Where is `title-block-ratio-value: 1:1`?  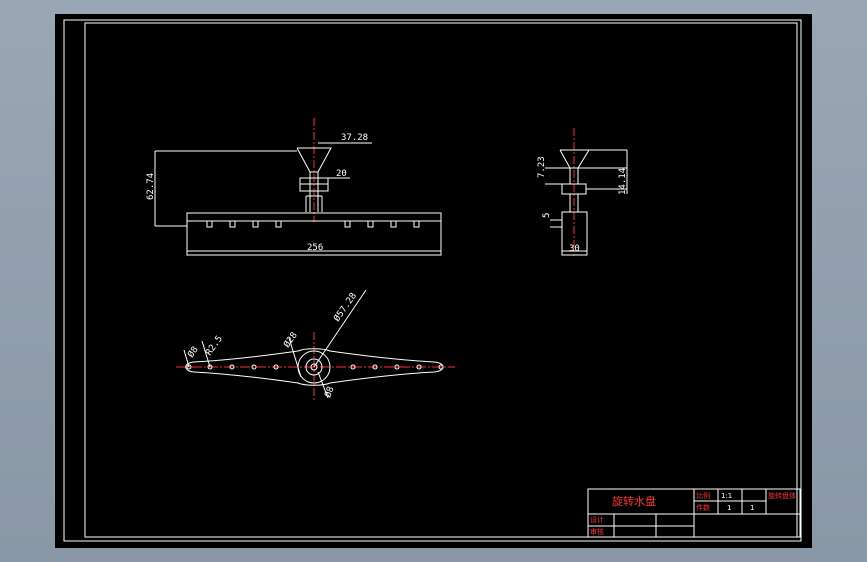
title-block-ratio-value: 1:1 is located at coordinates (726, 496).